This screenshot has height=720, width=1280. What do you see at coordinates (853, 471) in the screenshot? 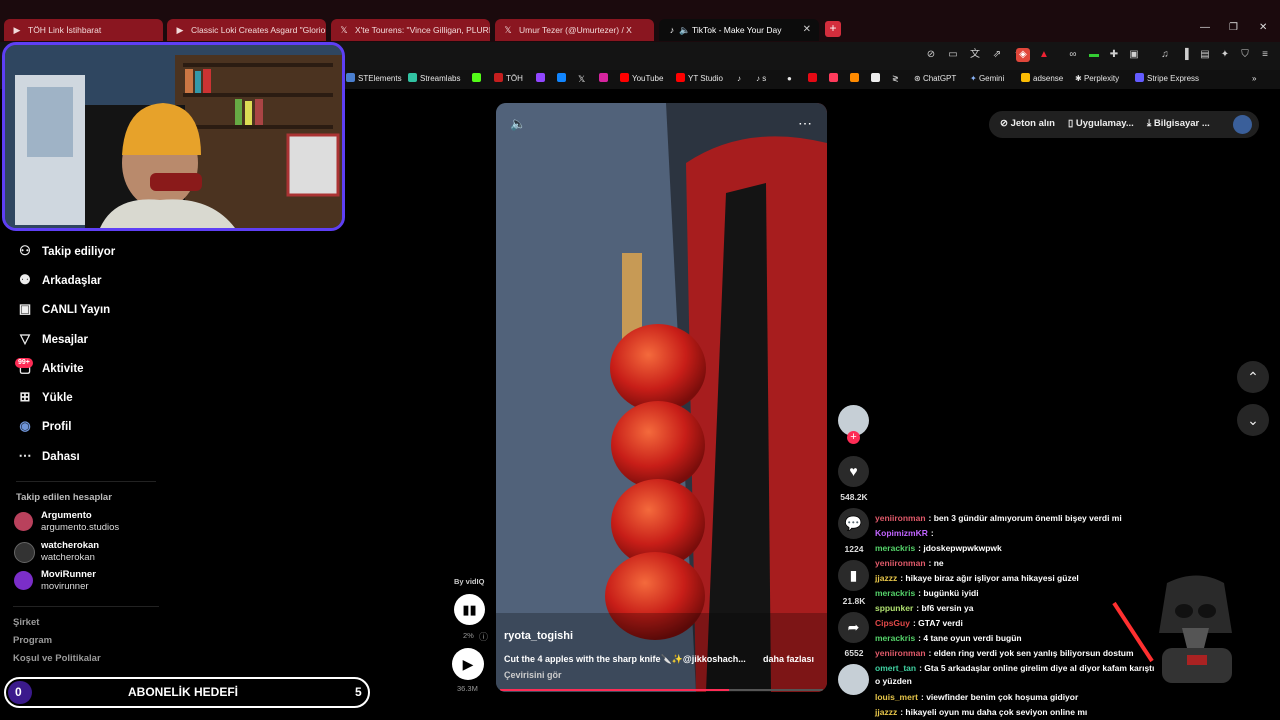
I see `like-button: ♥` at bounding box center [853, 471].